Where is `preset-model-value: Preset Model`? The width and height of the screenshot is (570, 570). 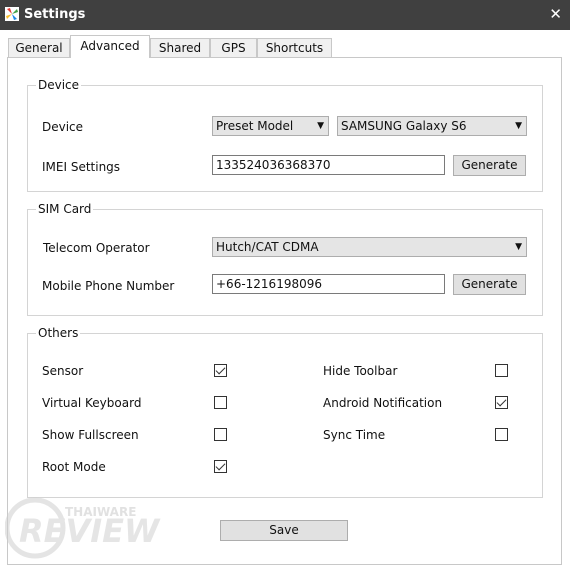 preset-model-value: Preset Model is located at coordinates (255, 126).